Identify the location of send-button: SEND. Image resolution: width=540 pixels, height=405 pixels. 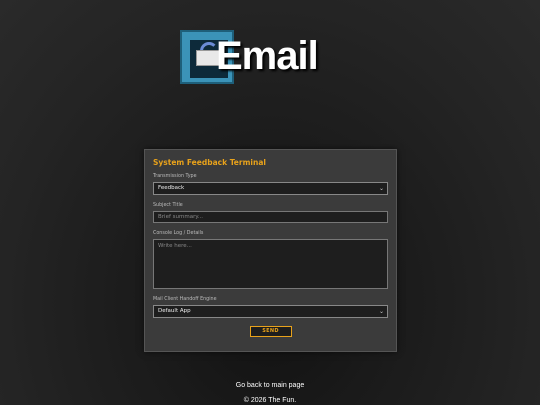
(270, 331).